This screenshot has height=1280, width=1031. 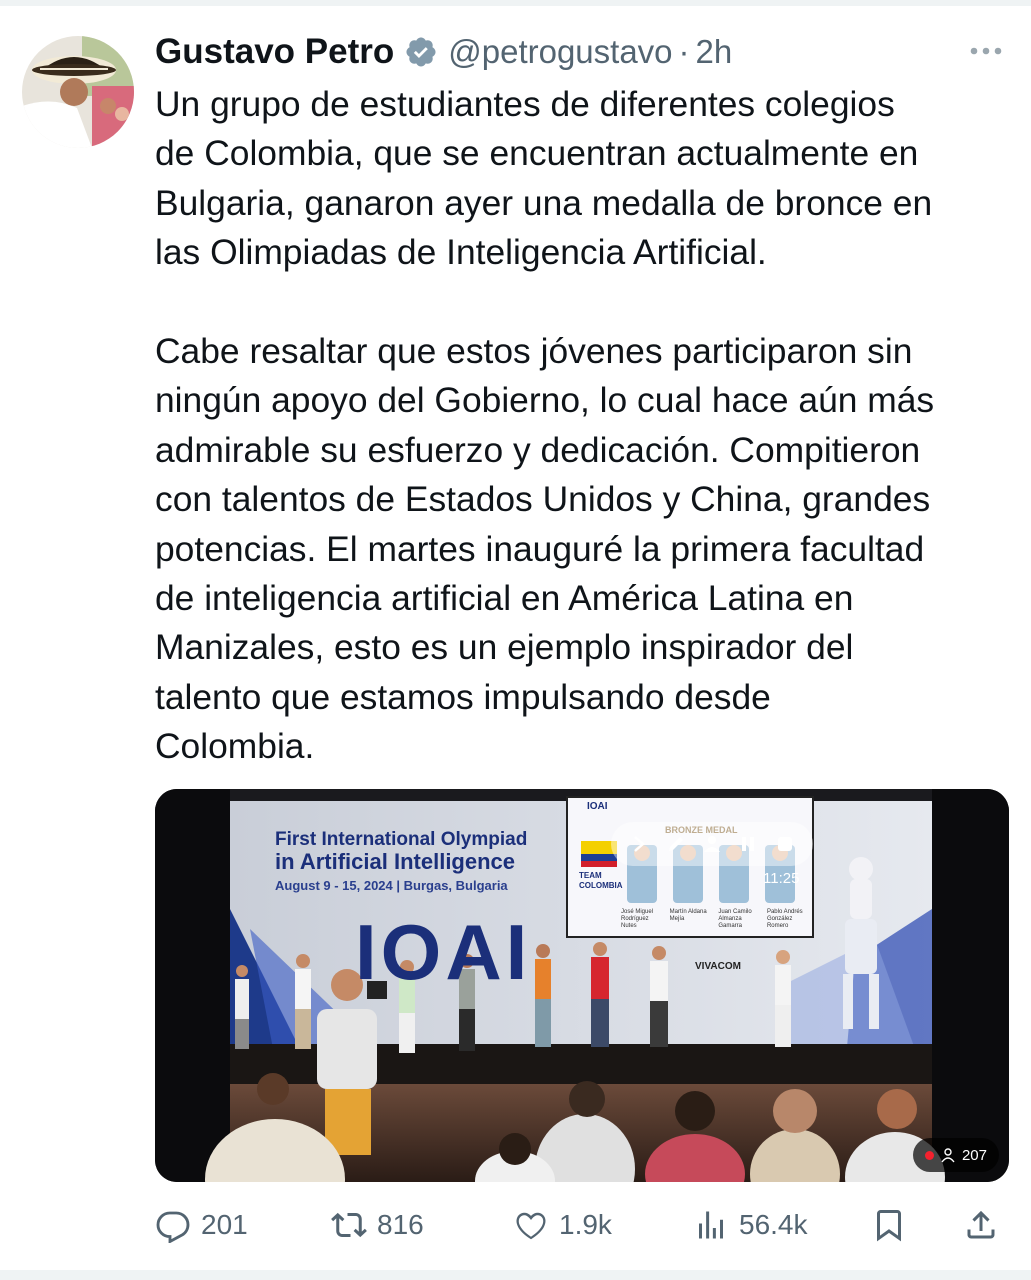 What do you see at coordinates (785, 844) in the screenshot?
I see `stop-icon` at bounding box center [785, 844].